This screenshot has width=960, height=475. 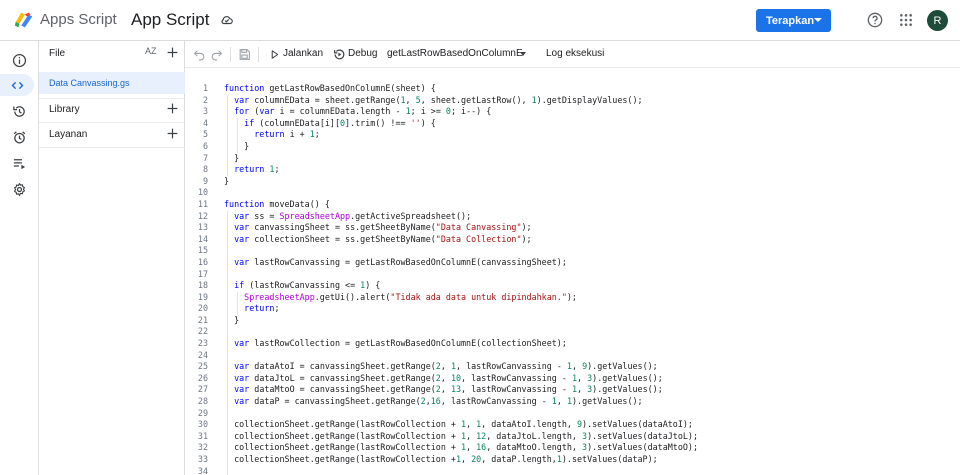 I want to click on debug-button: Debug, so click(x=362, y=53).